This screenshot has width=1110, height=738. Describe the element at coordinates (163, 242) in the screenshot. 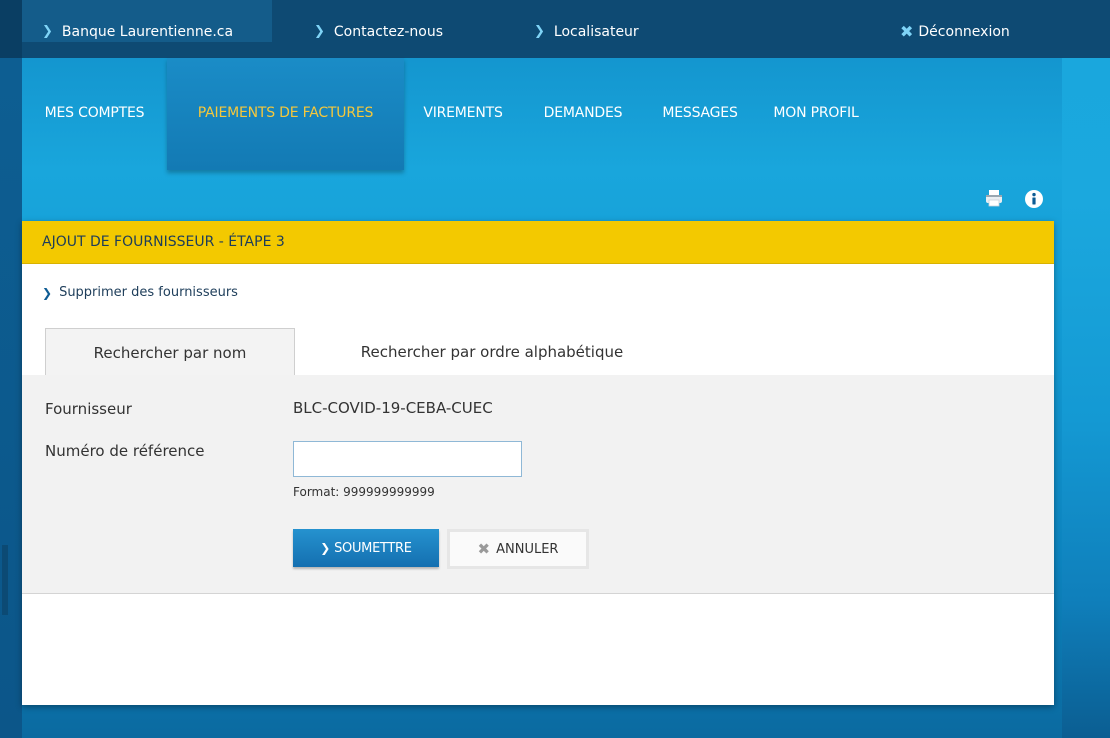

I see `page-title: AJOUT DE FOURNISSEUR - ÉTAPE 3` at that location.